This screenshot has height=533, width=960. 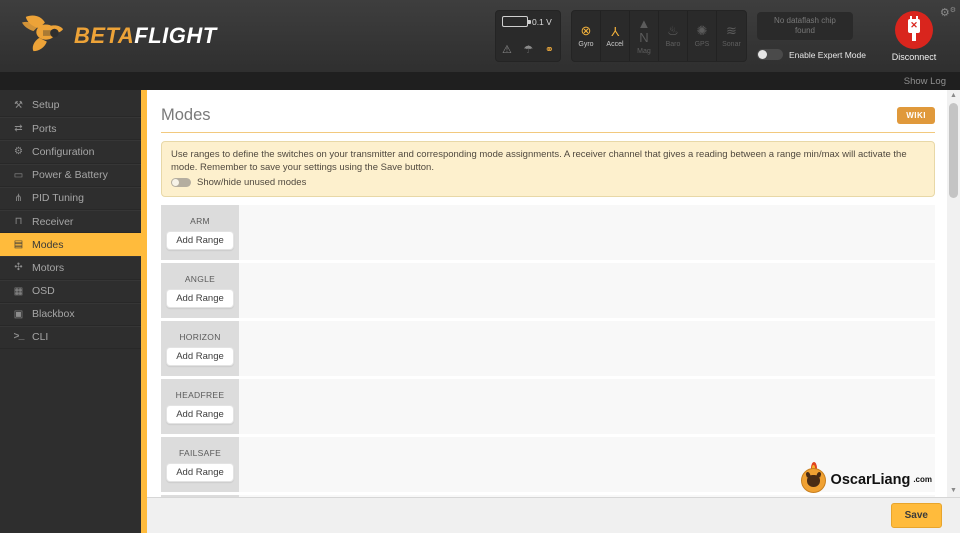 What do you see at coordinates (548, 115) in the screenshot?
I see `title-row: Modes WIKI` at bounding box center [548, 115].